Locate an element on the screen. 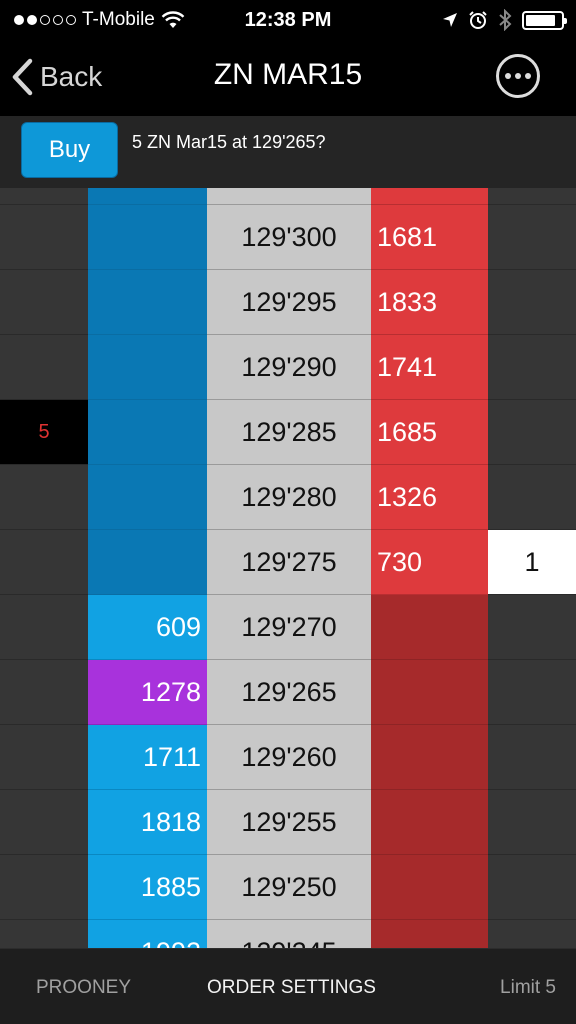 This screenshot has width=576, height=1024. back-label: Back is located at coordinates (71, 76).